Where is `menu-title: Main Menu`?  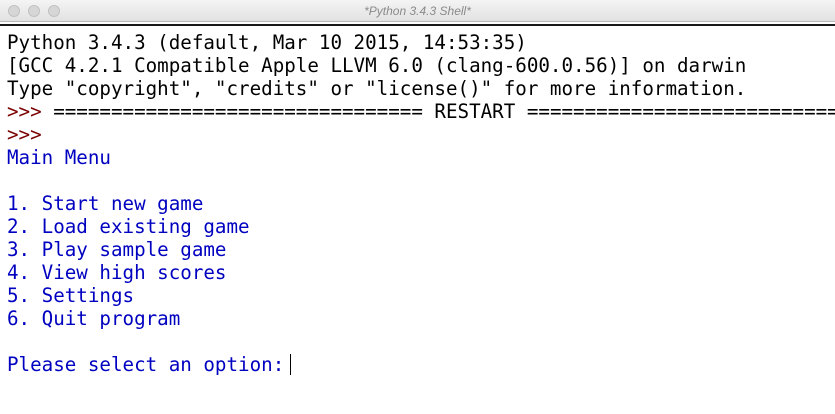
menu-title: Main Menu is located at coordinates (59, 157).